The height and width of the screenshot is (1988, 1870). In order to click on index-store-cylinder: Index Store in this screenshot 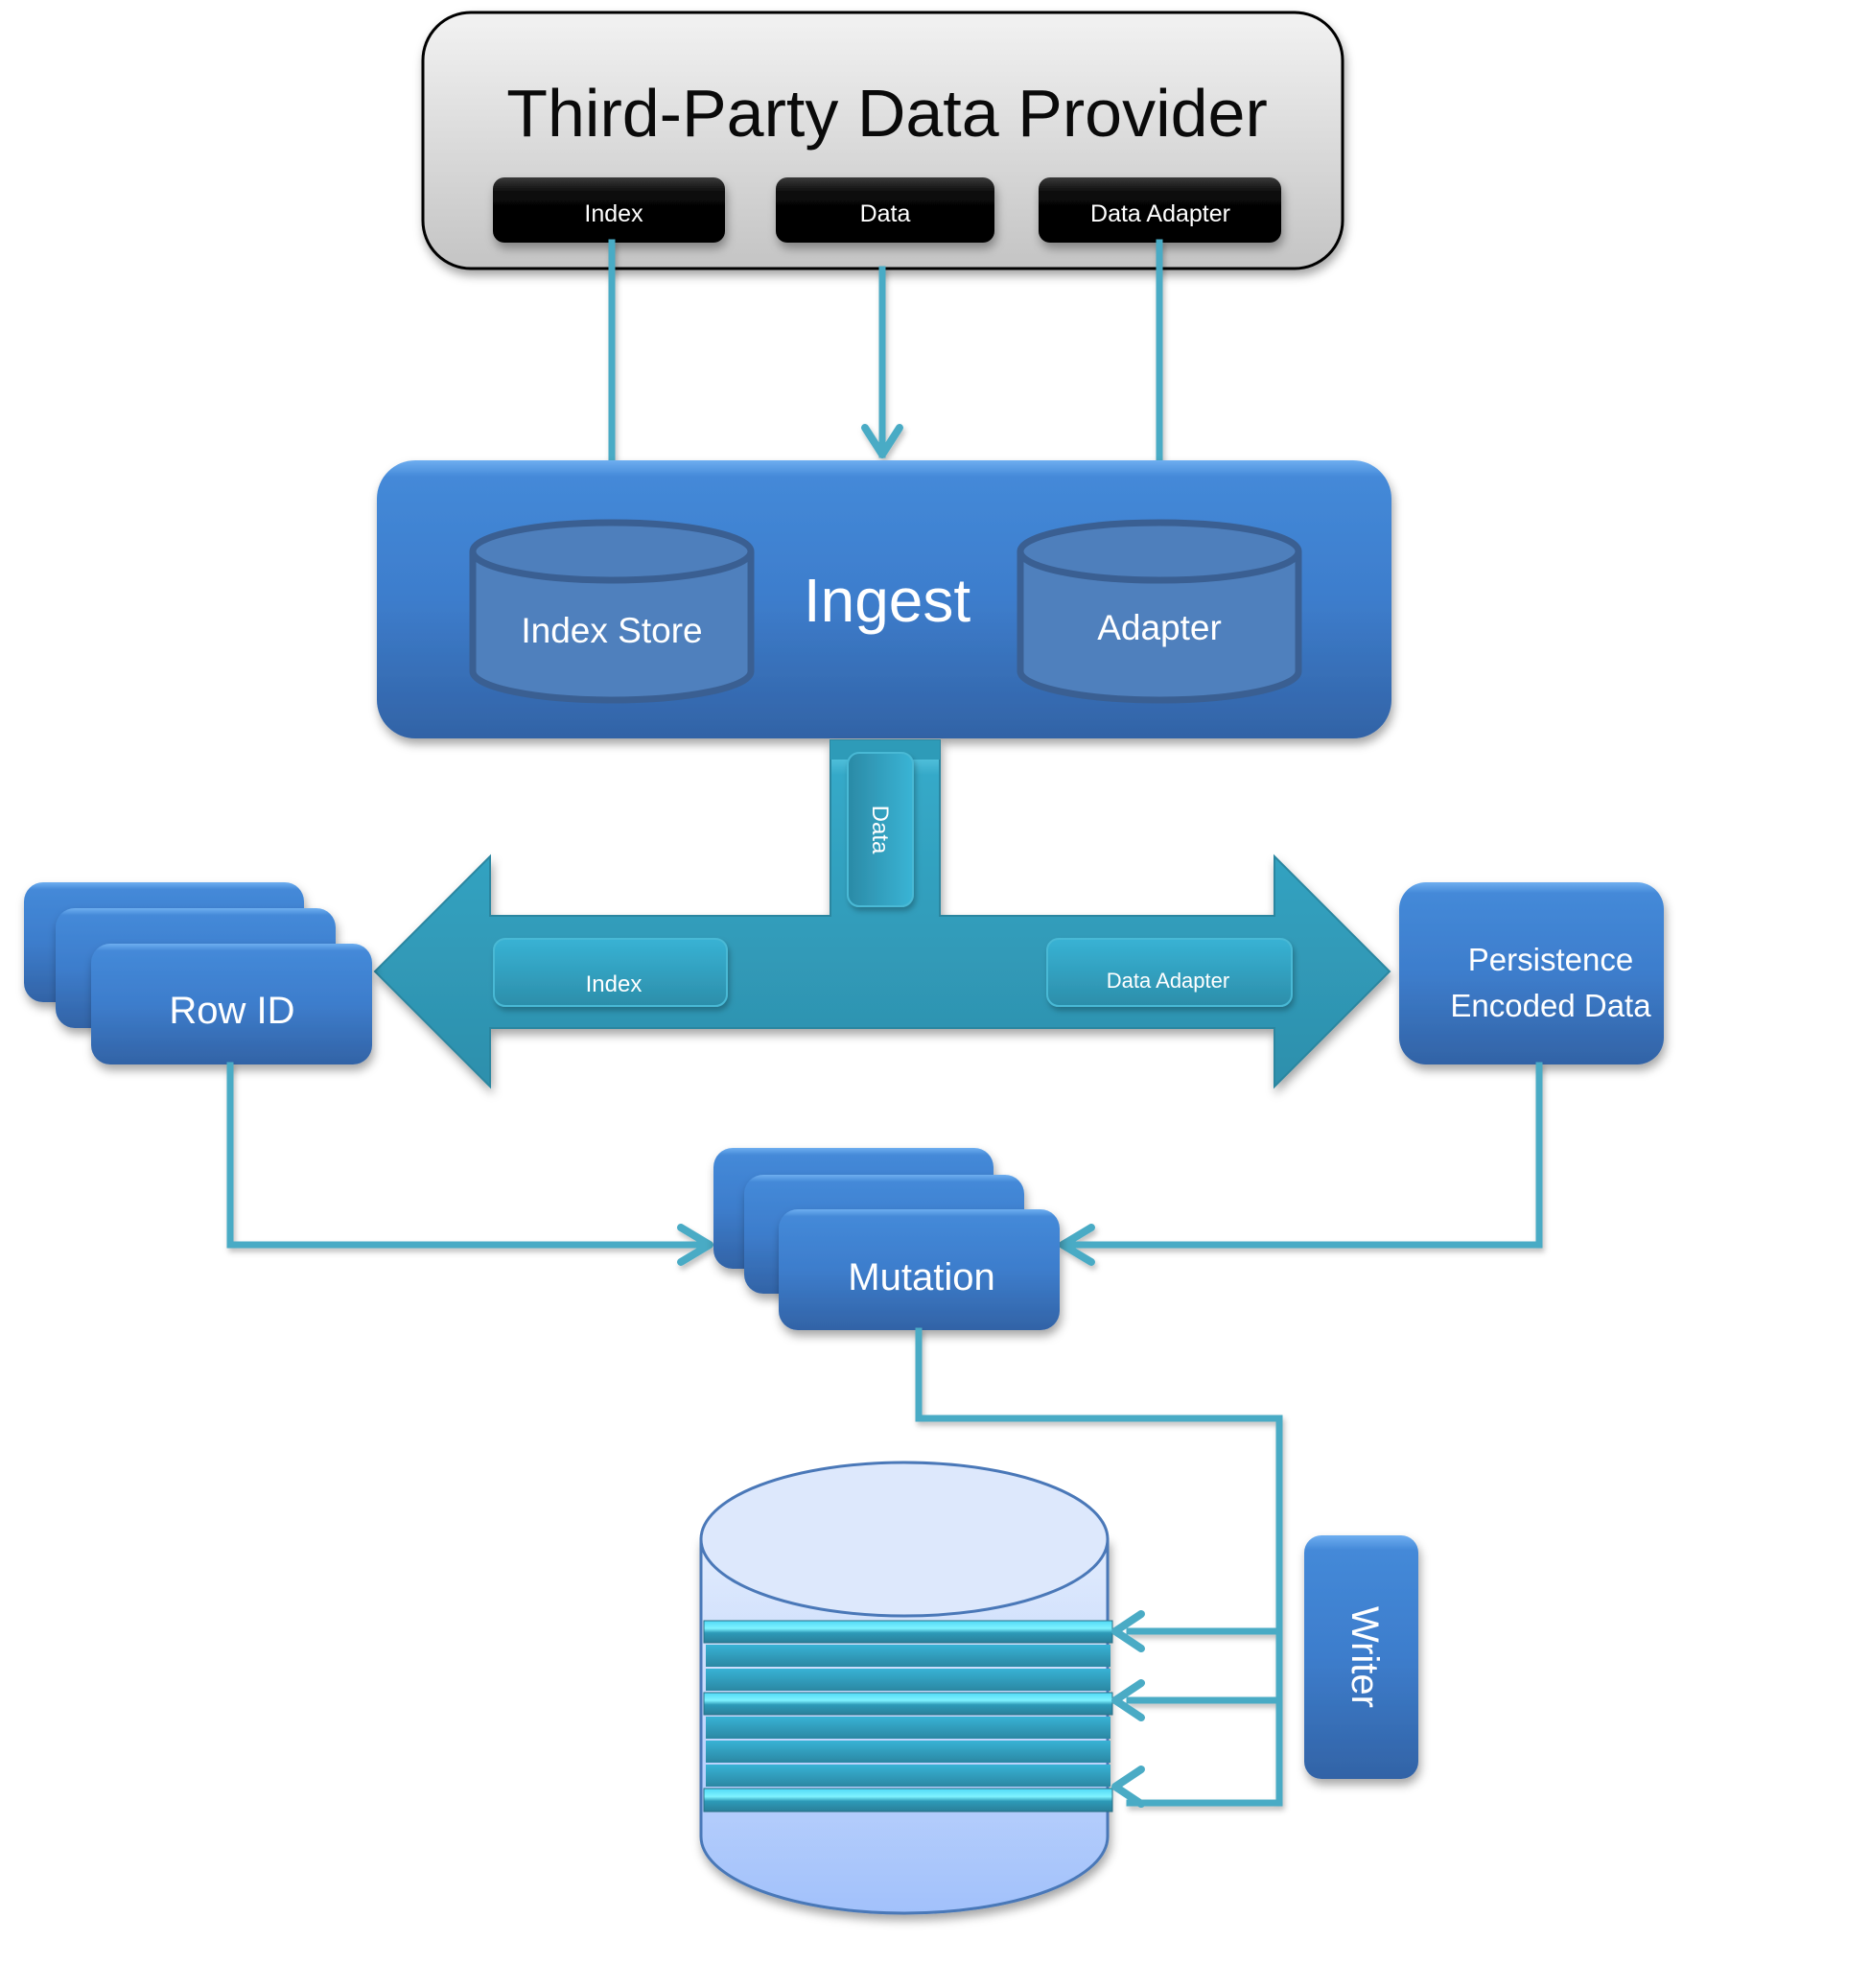, I will do `click(612, 611)`.